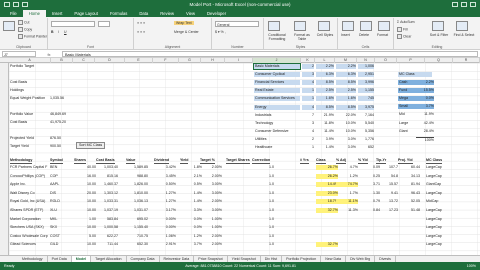  What do you see at coordinates (387, 176) in the screenshot?
I see `table-cell-tip: 54.8` at bounding box center [387, 176].